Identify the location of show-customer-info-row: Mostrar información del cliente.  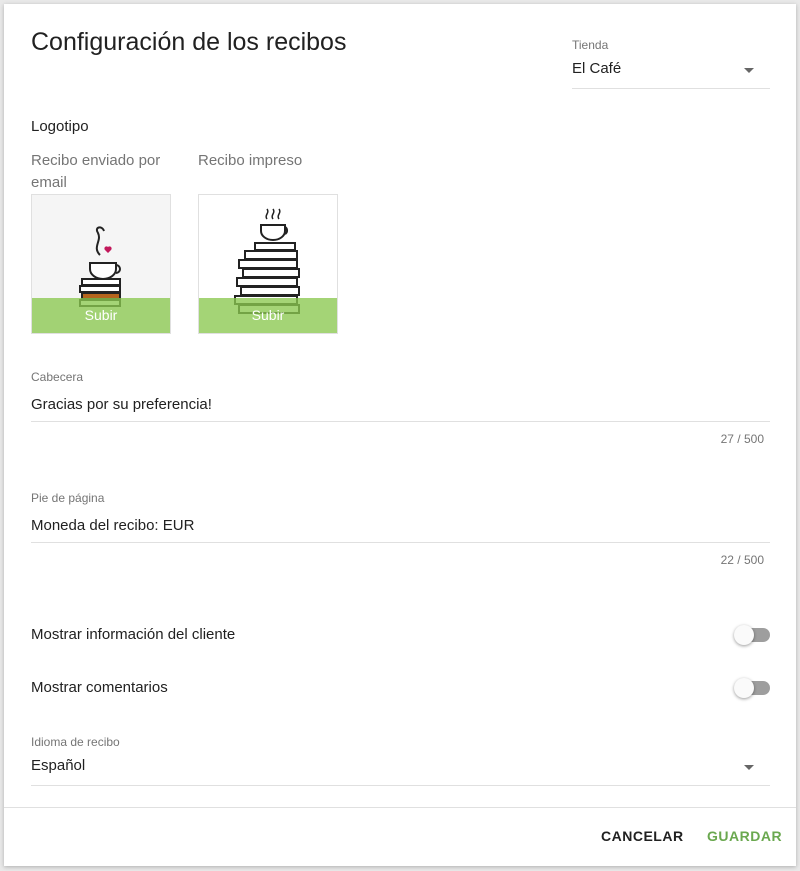
(400, 635).